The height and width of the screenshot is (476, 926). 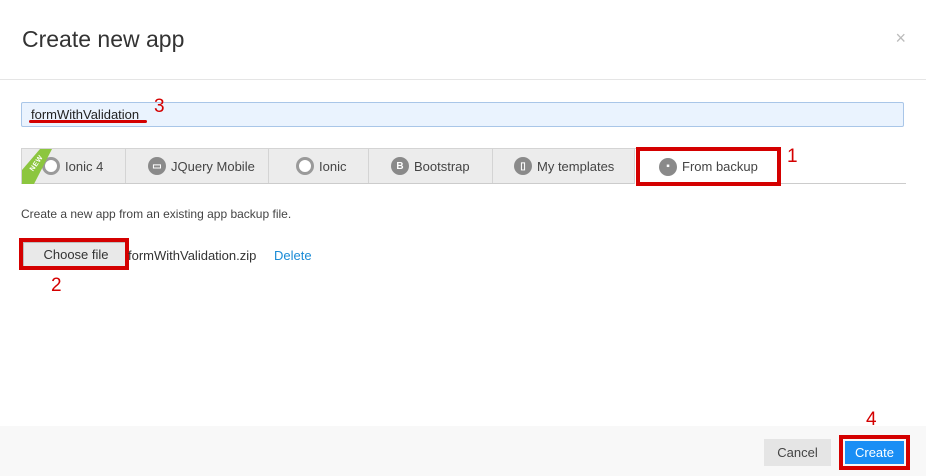 I want to click on cancel-button: Cancel, so click(x=797, y=452).